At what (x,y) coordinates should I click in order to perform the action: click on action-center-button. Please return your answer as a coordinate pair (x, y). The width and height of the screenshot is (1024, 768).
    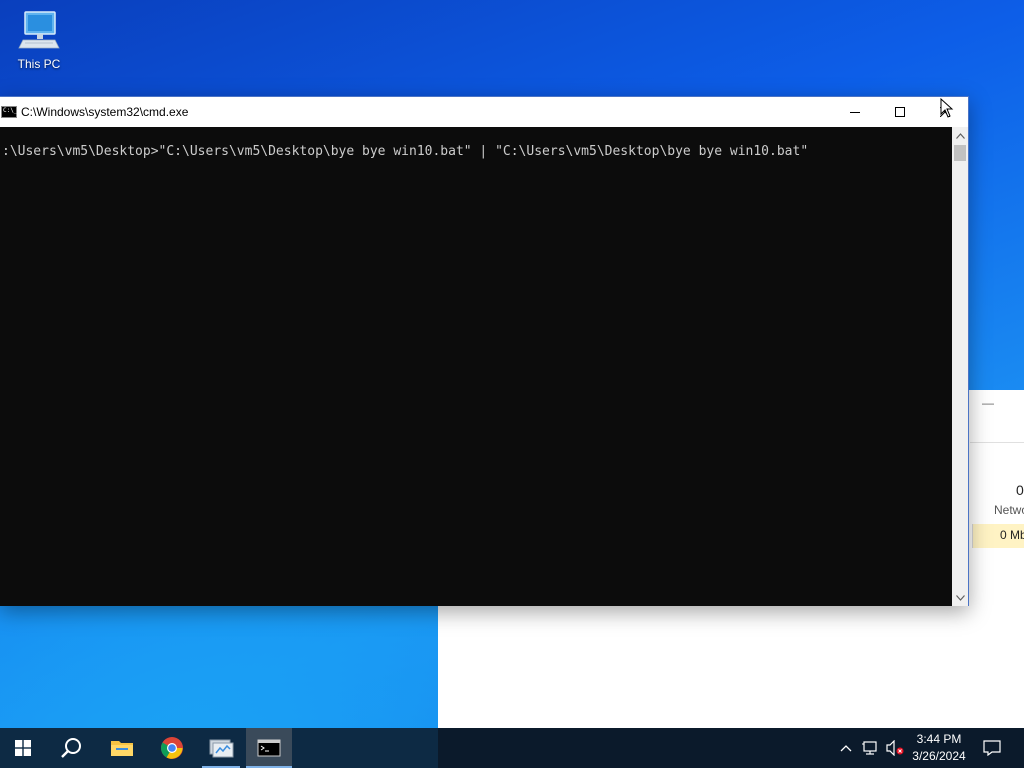
    Looking at the image, I should click on (992, 748).